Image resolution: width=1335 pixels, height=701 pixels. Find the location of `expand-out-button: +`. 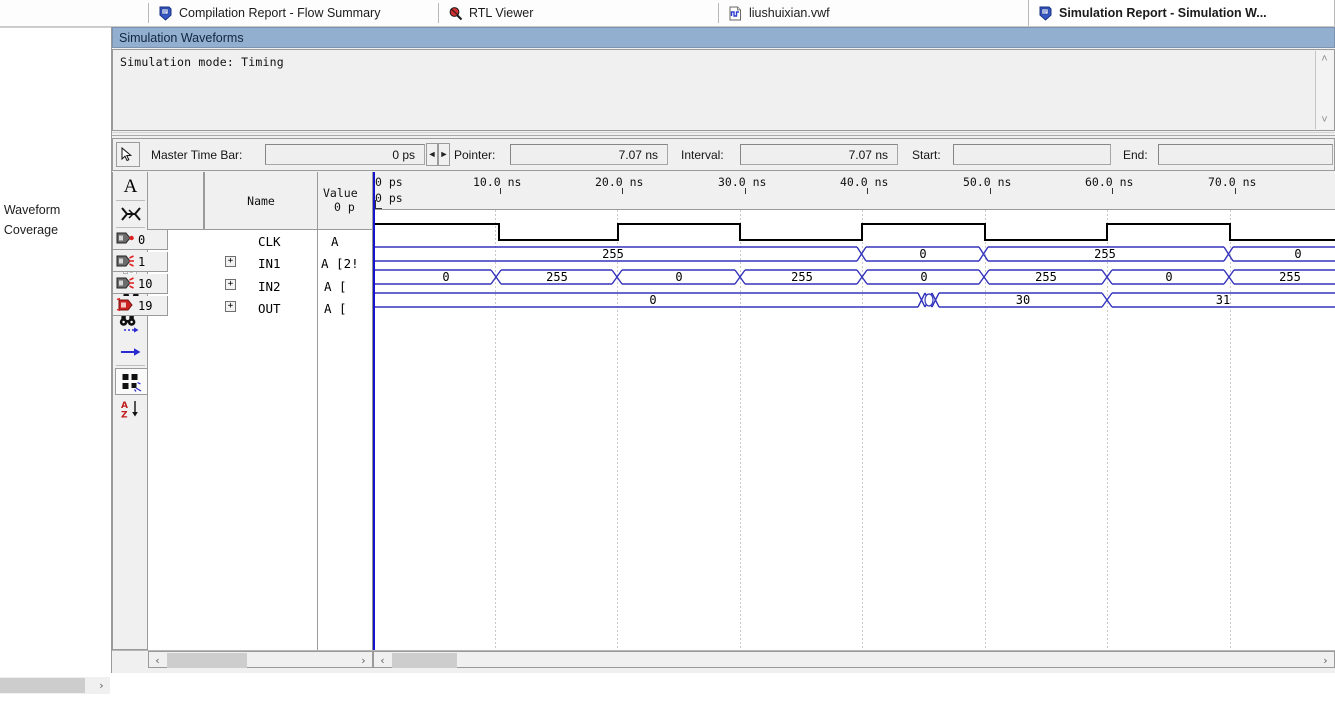

expand-out-button: + is located at coordinates (230, 306).